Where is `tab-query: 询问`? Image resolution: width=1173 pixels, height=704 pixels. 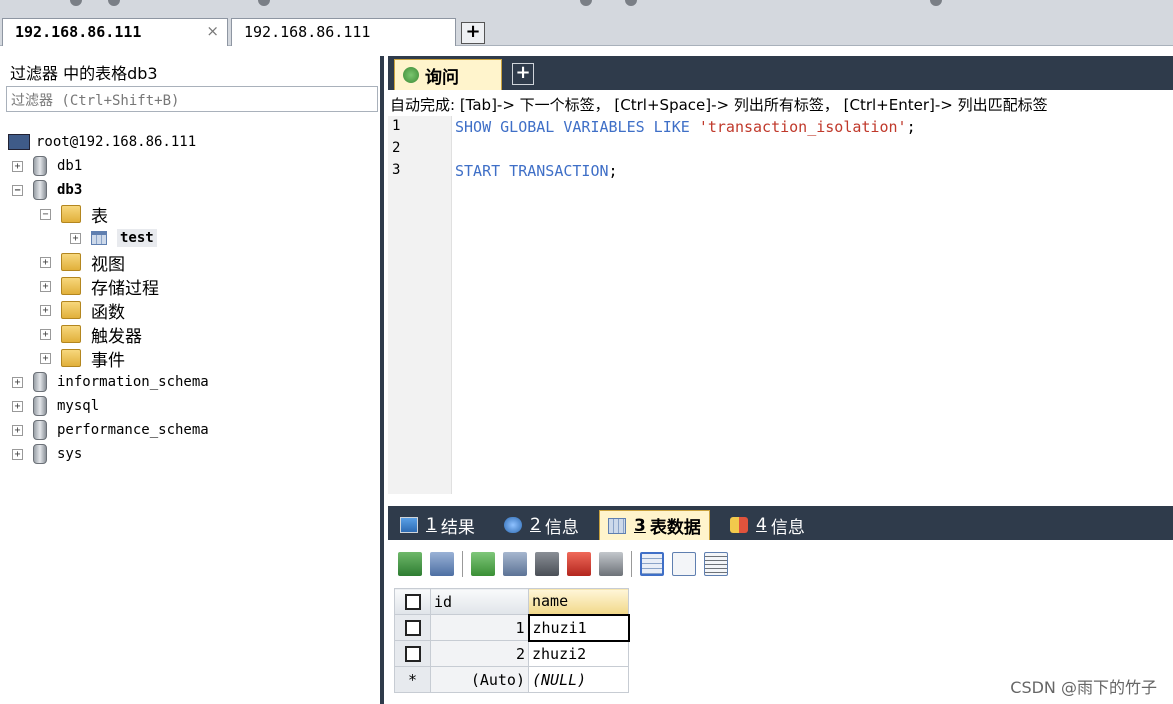 tab-query: 询问 is located at coordinates (448, 74).